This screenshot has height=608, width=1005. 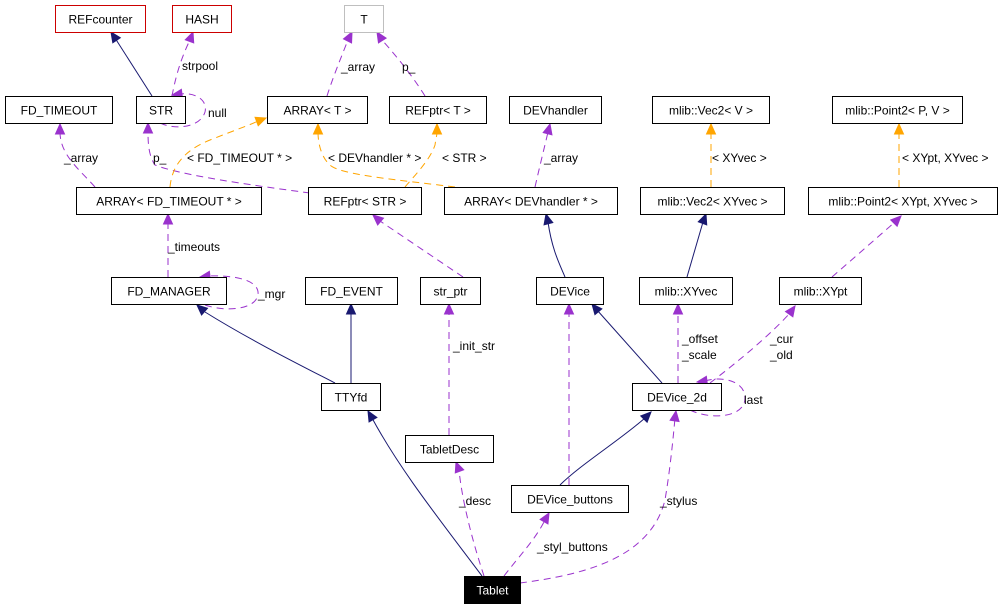 I want to click on node-label: REFptr< T >, so click(x=438, y=111).